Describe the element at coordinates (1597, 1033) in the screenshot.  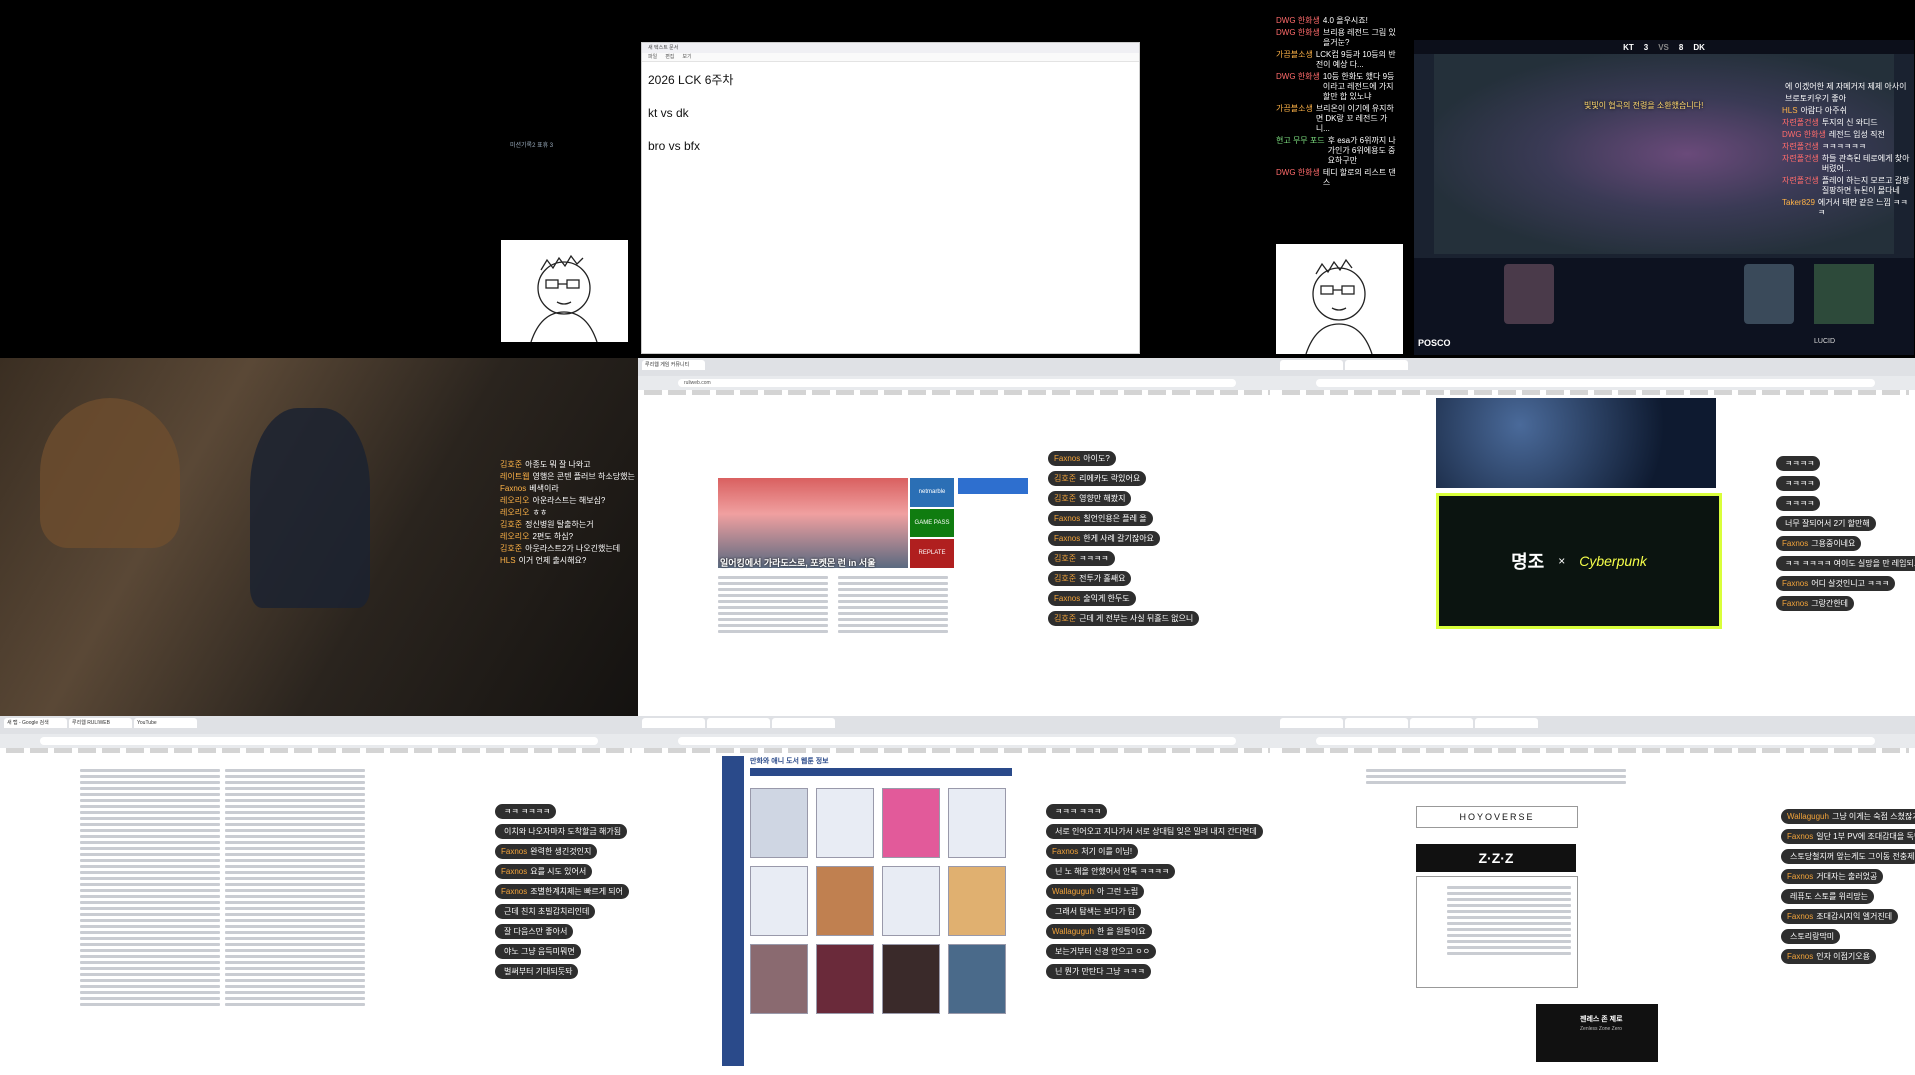
I see `game-card: 젠레스 존 제로 Zenless Zone Zero` at that location.